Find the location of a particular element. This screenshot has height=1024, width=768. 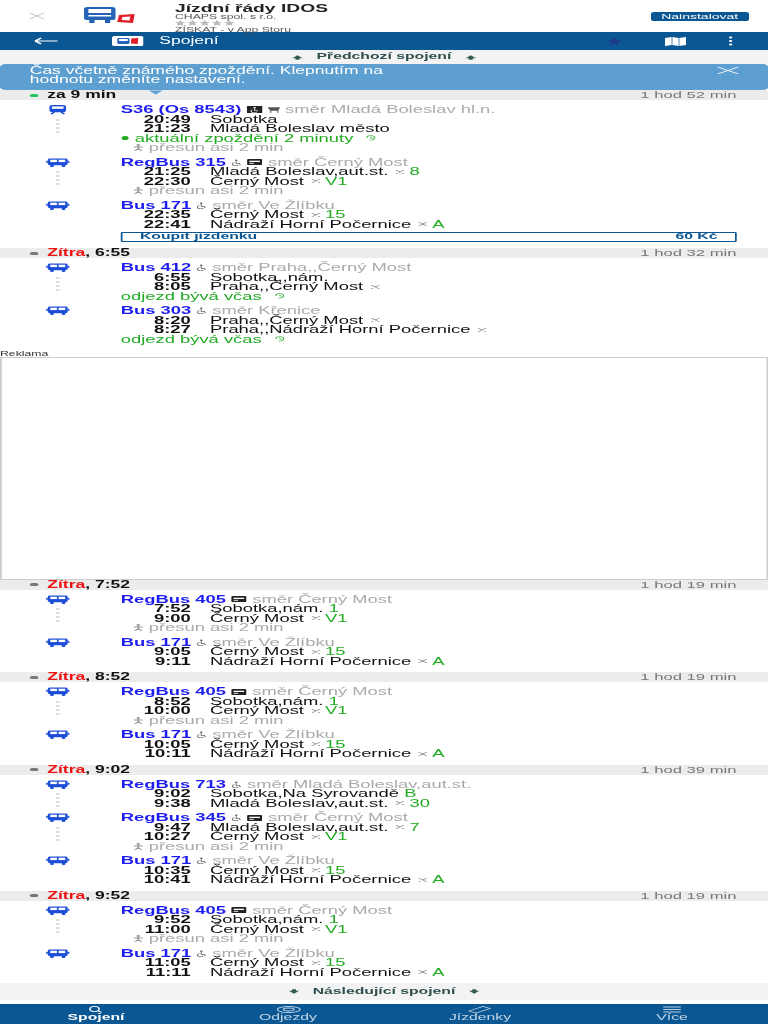

direction-text: směr Černý Most is located at coordinates (322, 910).